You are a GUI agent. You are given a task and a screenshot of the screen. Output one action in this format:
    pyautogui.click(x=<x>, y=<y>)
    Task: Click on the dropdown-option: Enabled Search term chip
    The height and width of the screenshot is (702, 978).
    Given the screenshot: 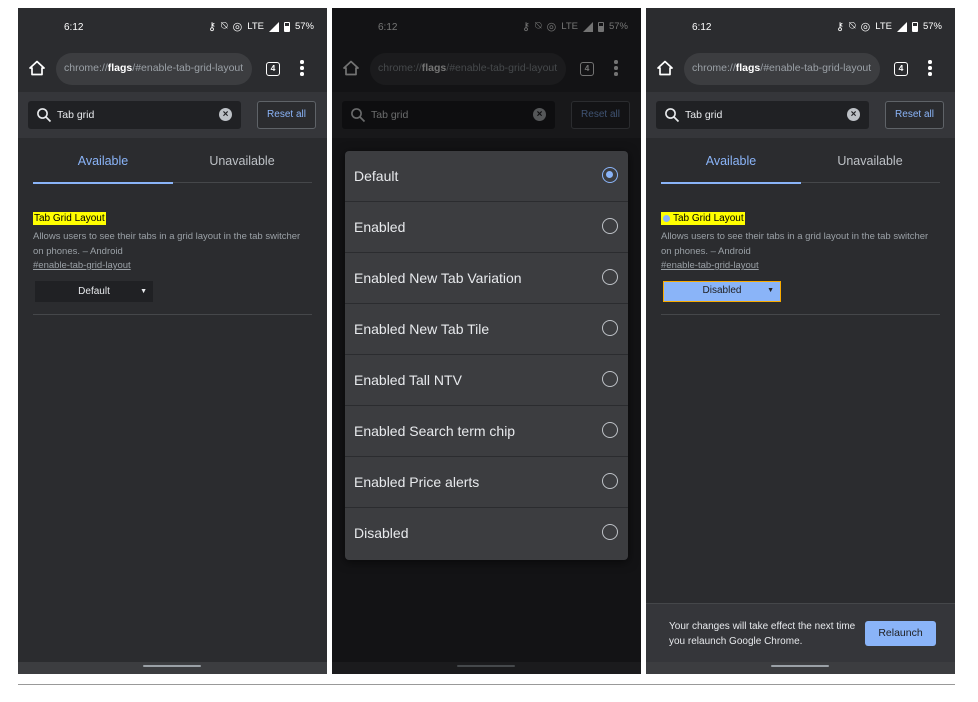 What is the action you would take?
    pyautogui.click(x=486, y=431)
    